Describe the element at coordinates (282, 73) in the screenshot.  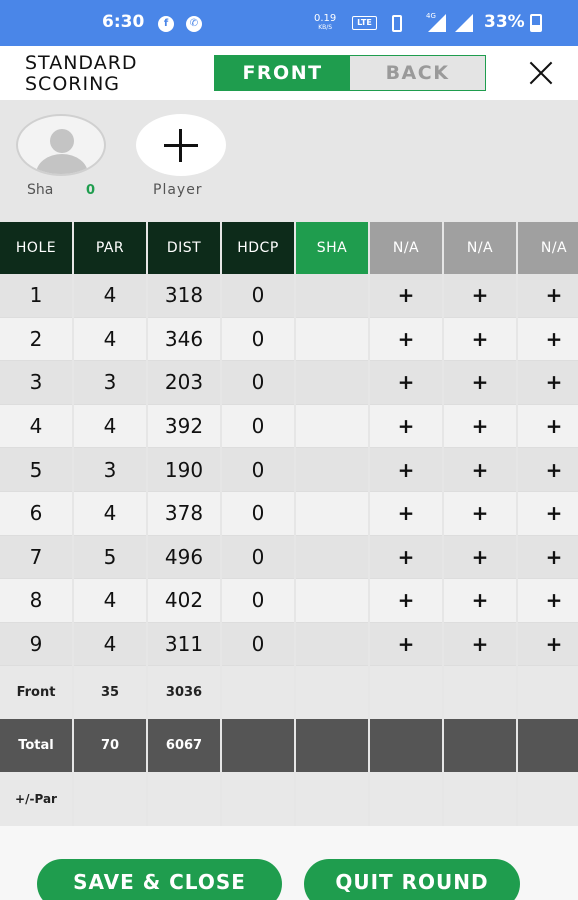
I see `tab-front: FRONT` at that location.